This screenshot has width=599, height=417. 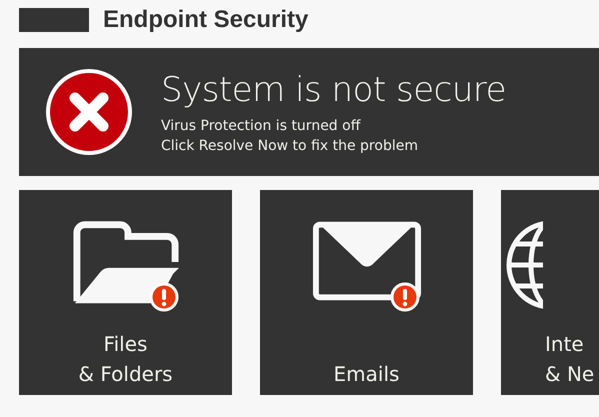 What do you see at coordinates (550, 292) in the screenshot?
I see `category-tile: Inte & Ne` at bounding box center [550, 292].